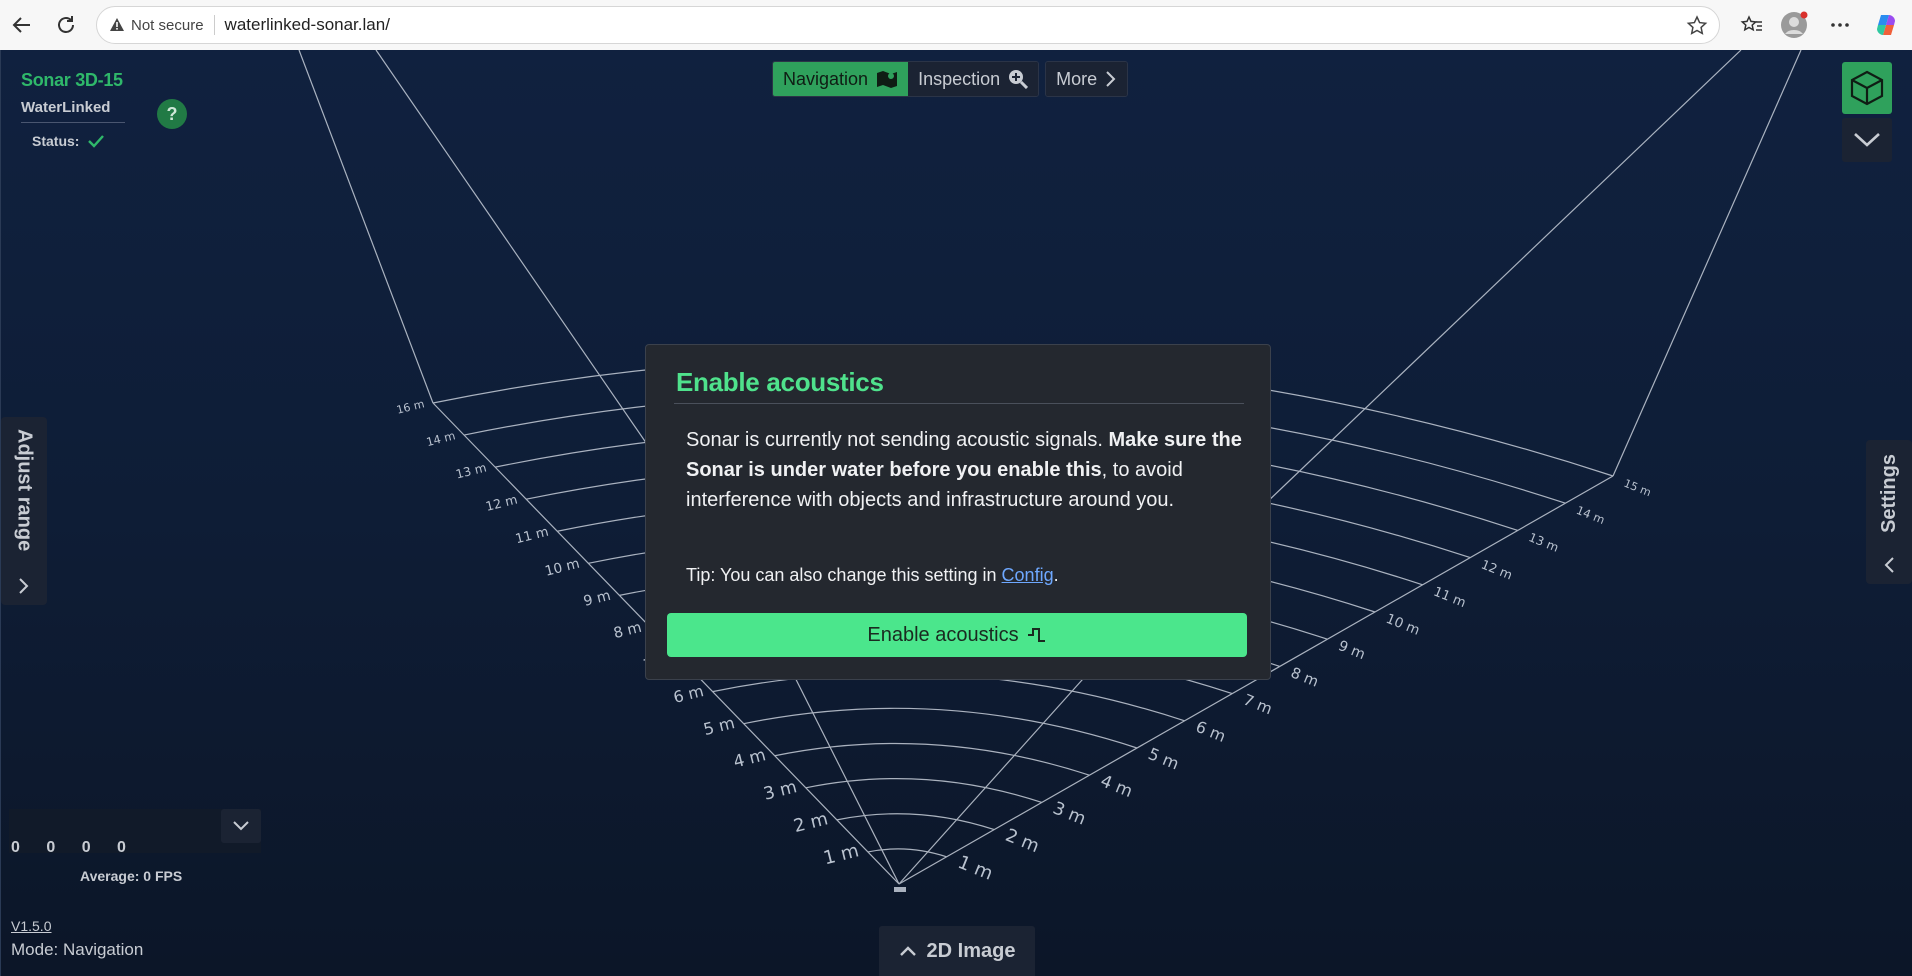 This screenshot has height=976, width=1912. Describe the element at coordinates (811, 822) in the screenshot. I see `range-label-left: 2 m` at that location.